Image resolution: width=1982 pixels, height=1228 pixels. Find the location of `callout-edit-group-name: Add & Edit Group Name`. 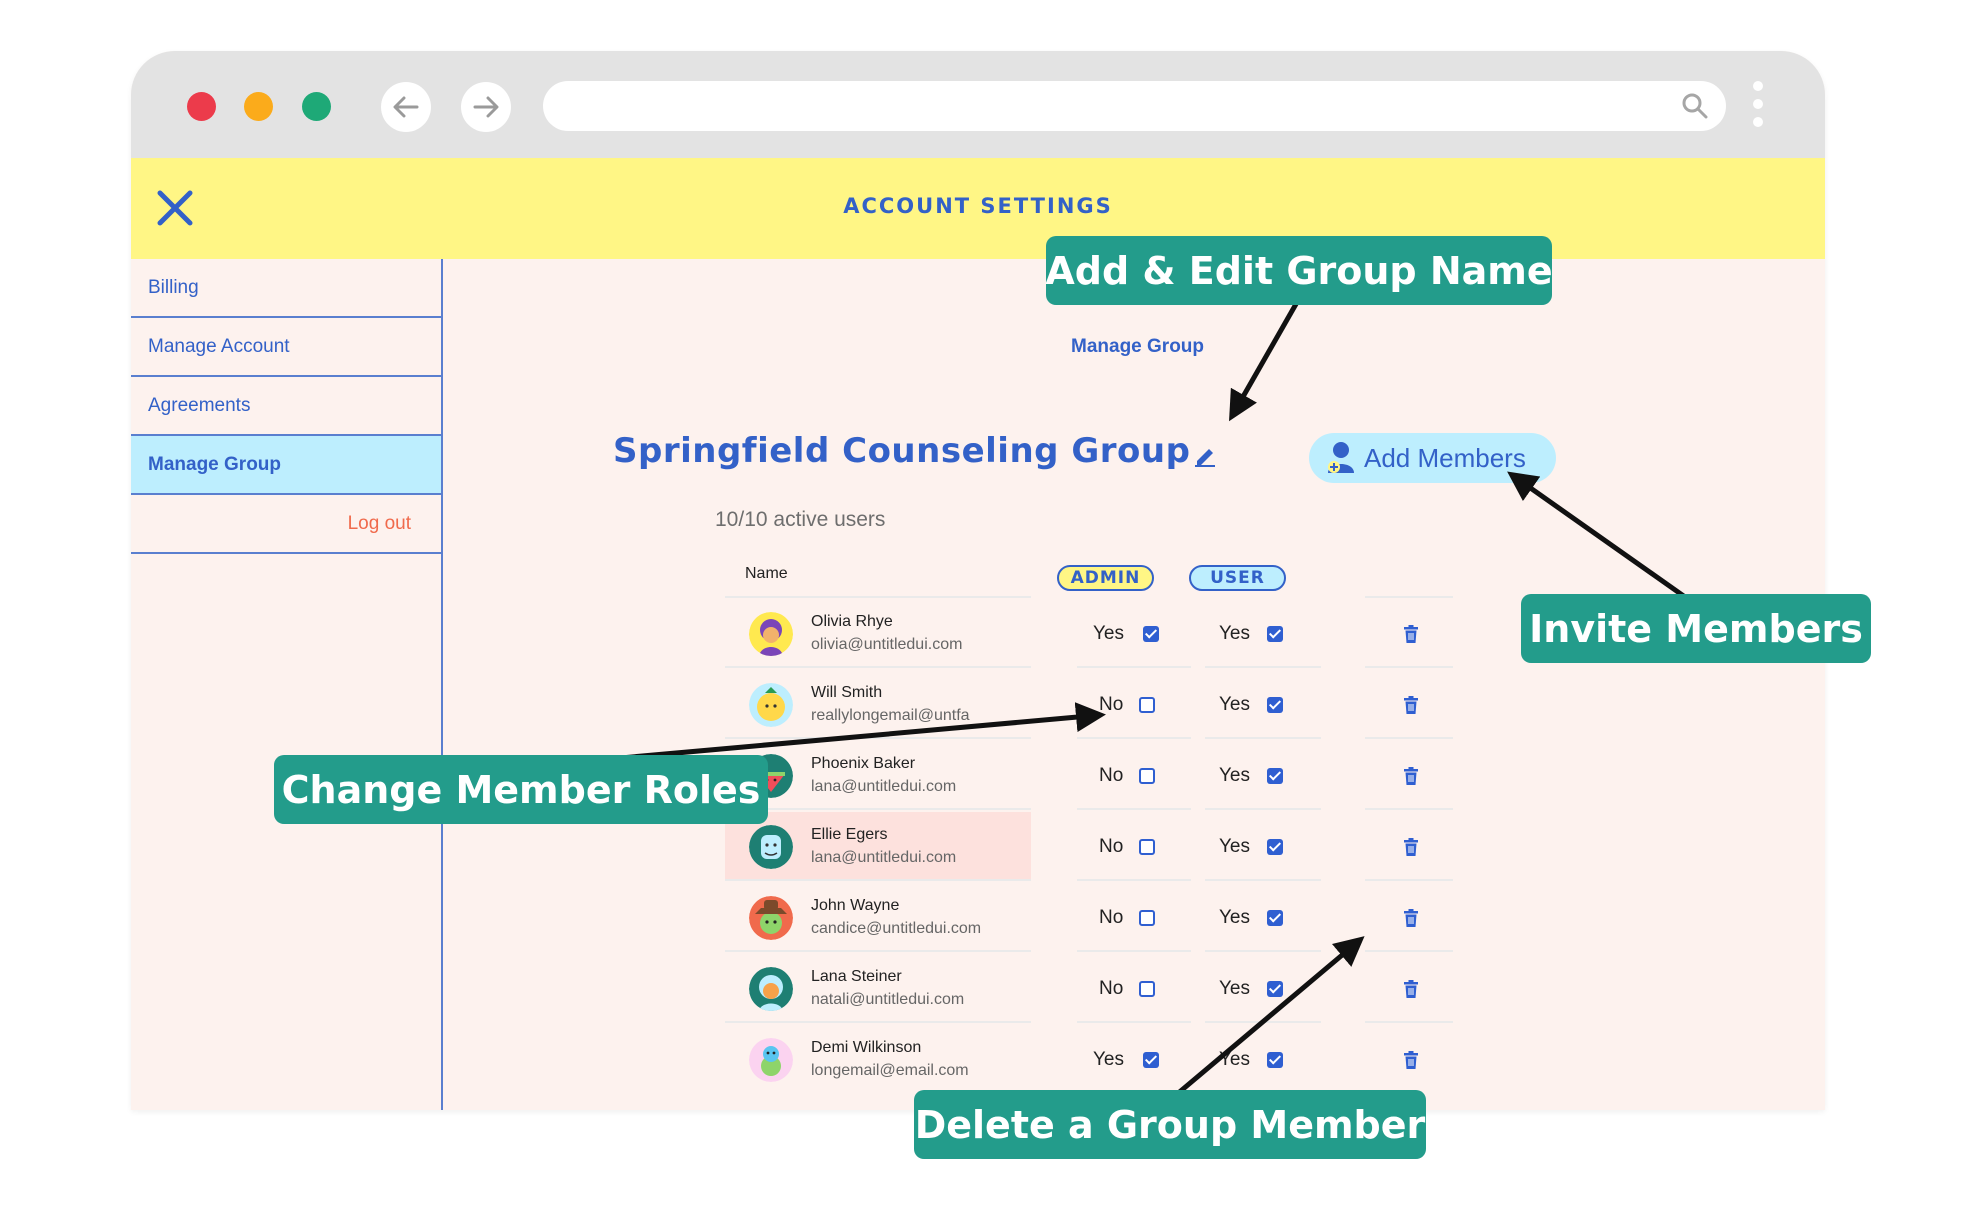

callout-edit-group-name: Add & Edit Group Name is located at coordinates (1299, 270).